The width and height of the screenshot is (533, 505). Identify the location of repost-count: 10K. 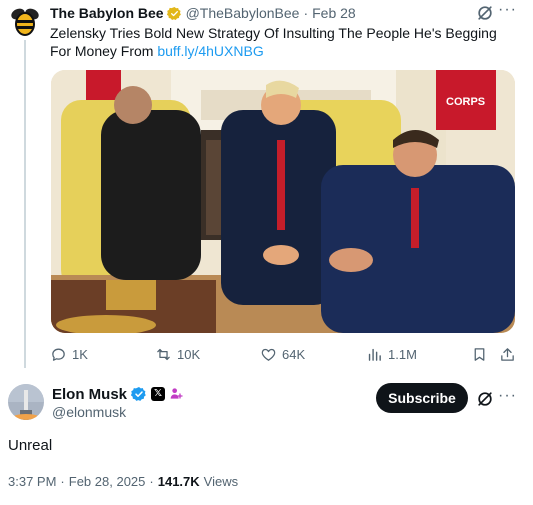
(189, 354).